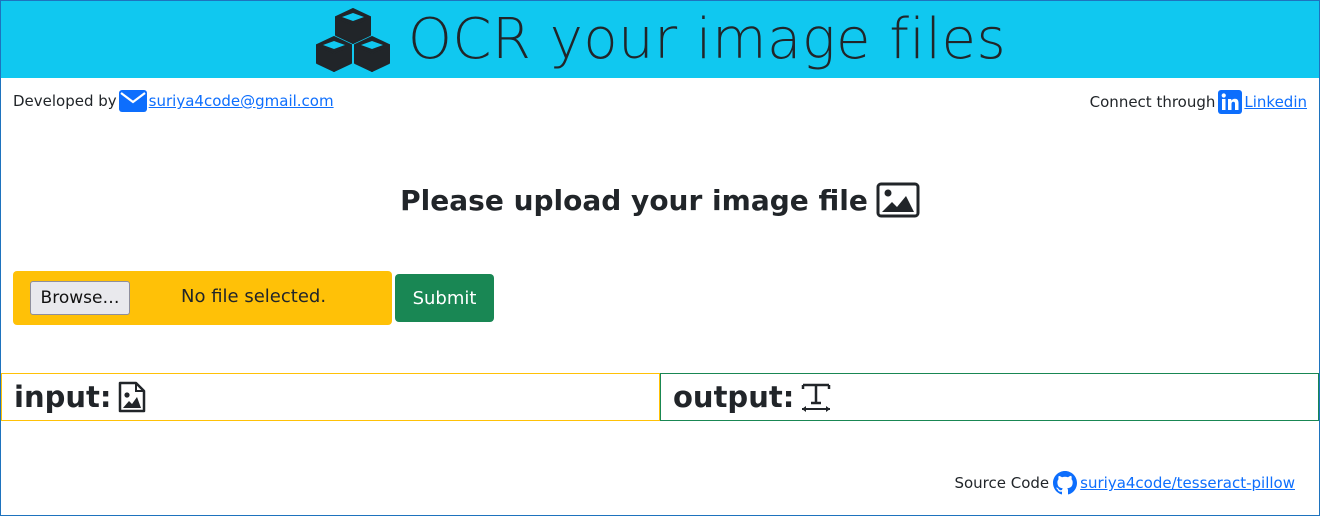 The height and width of the screenshot is (520, 1320). Describe the element at coordinates (352, 39) in the screenshot. I see `cubes-icon` at that location.